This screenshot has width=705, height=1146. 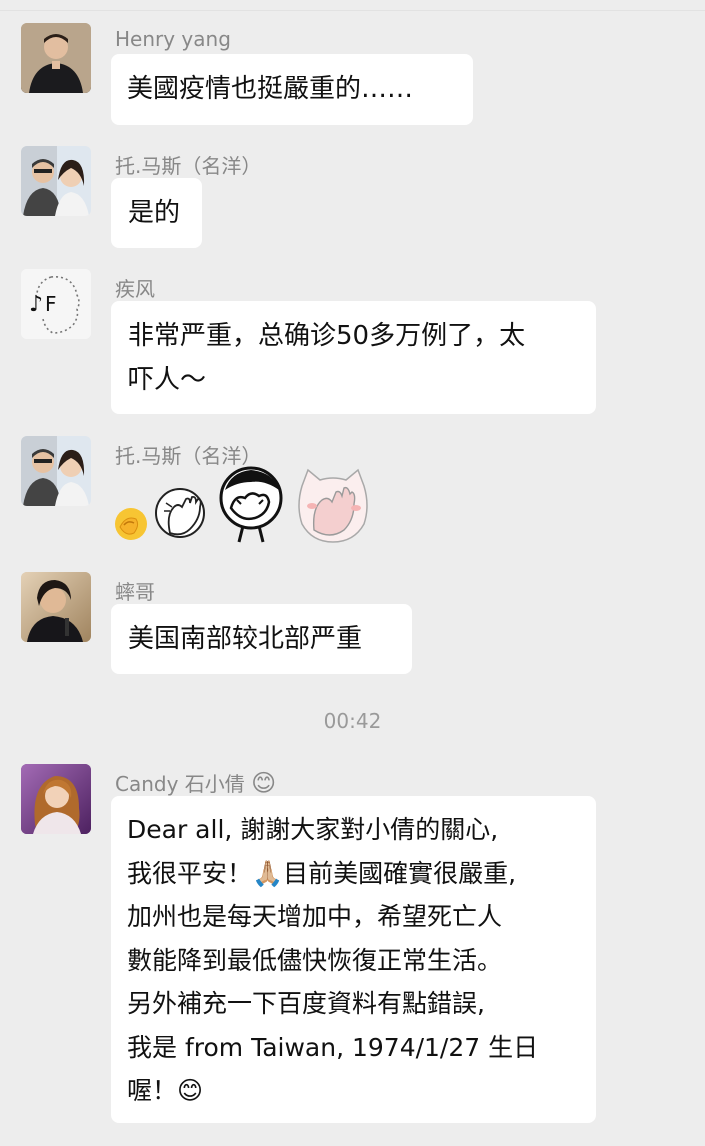 I want to click on facepalm-sticker-icon, so click(x=181, y=514).